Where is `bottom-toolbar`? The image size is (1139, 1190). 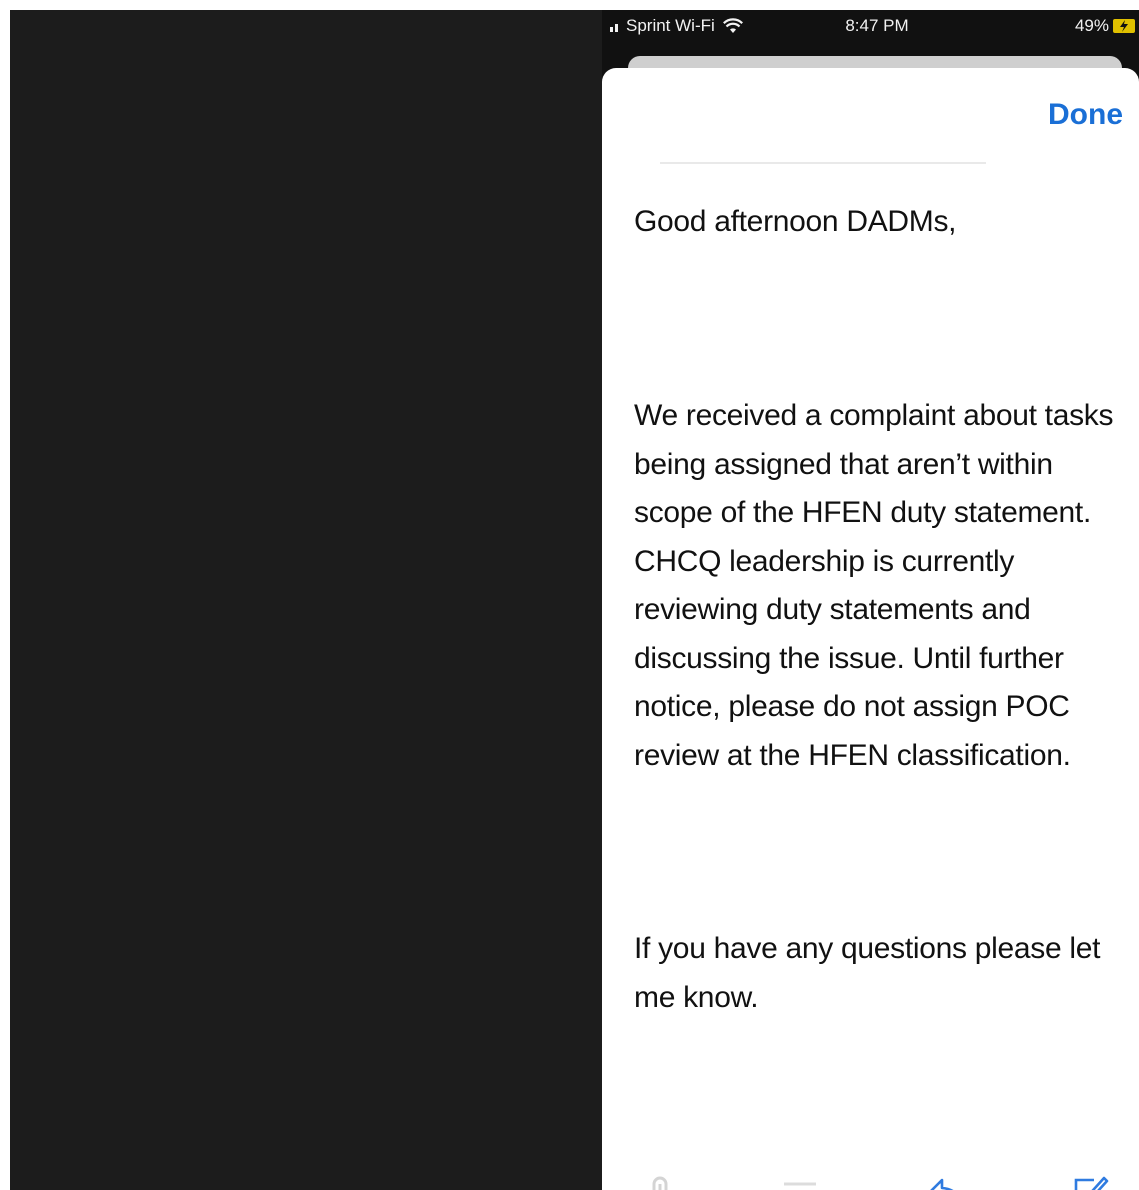 bottom-toolbar is located at coordinates (870, 1177).